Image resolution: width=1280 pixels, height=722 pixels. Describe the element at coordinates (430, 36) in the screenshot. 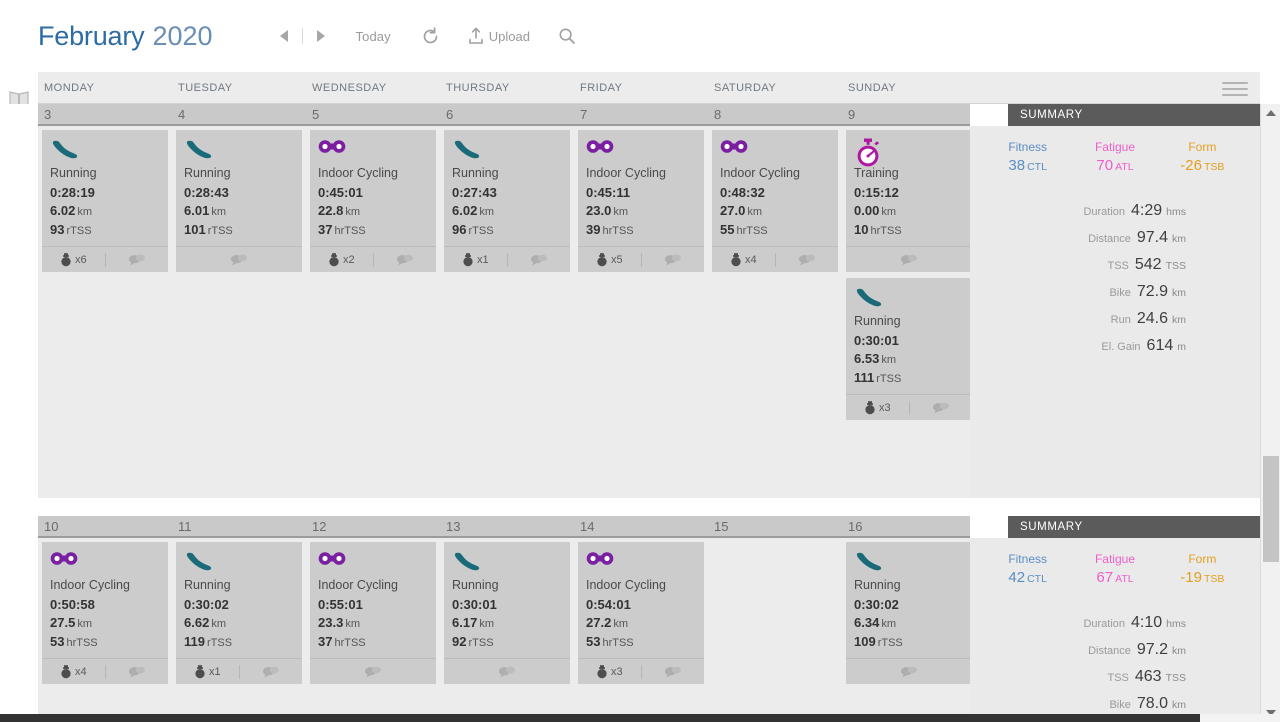

I see `refresh-button` at that location.